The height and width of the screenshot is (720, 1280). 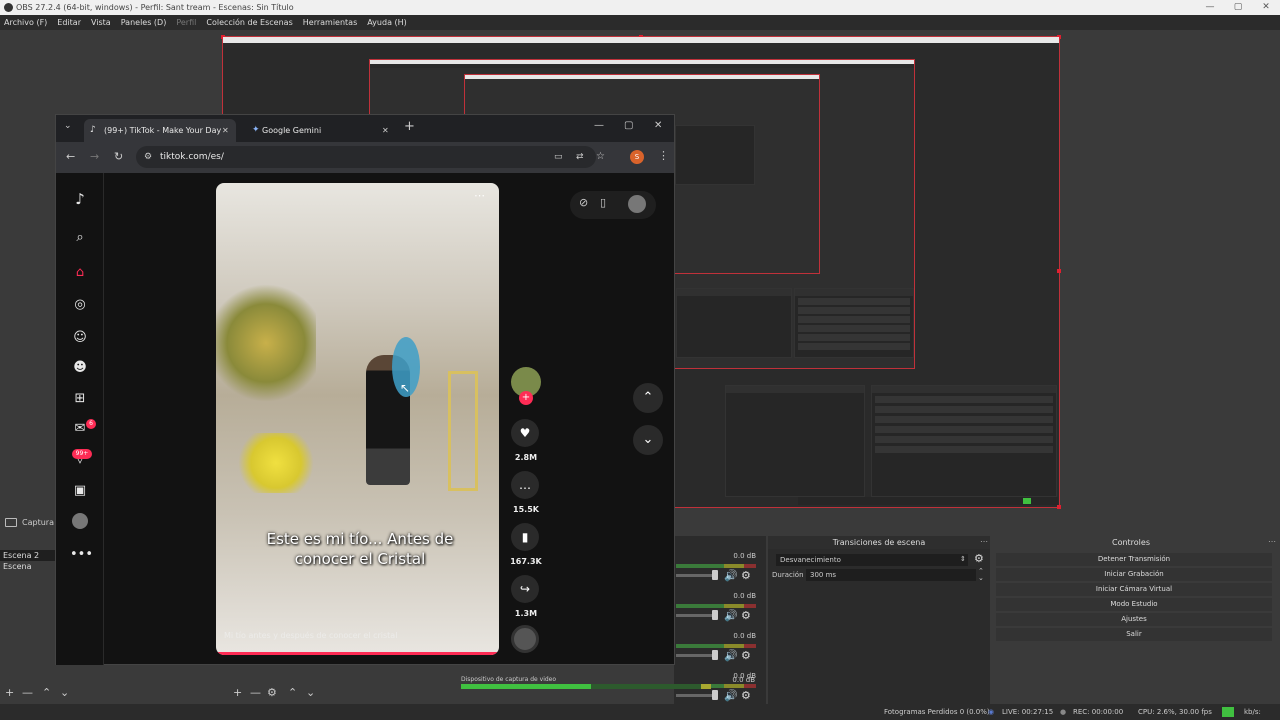 I want to click on back-icon: ←, so click(x=70, y=156).